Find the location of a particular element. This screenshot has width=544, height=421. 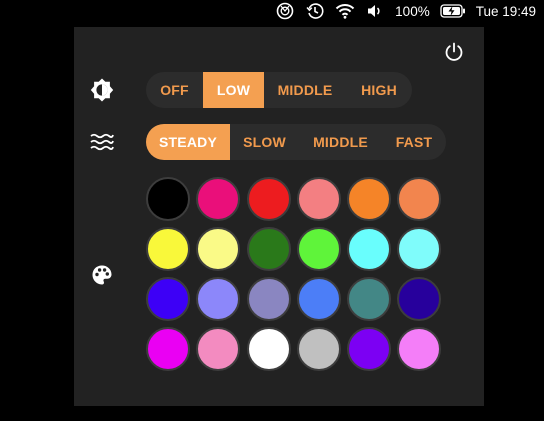

palette-icon is located at coordinates (102, 275).